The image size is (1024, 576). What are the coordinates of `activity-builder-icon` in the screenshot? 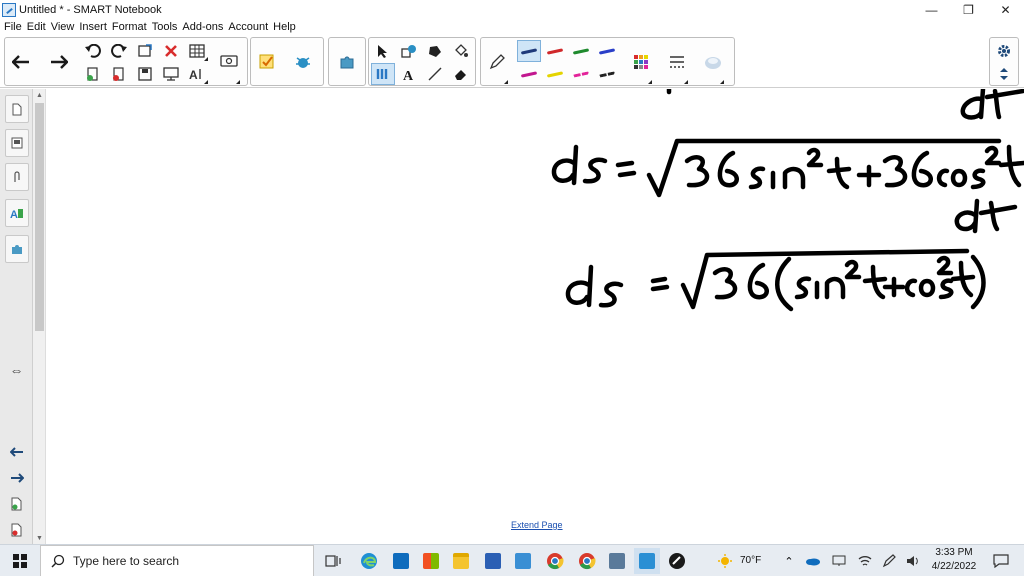 It's located at (267, 62).